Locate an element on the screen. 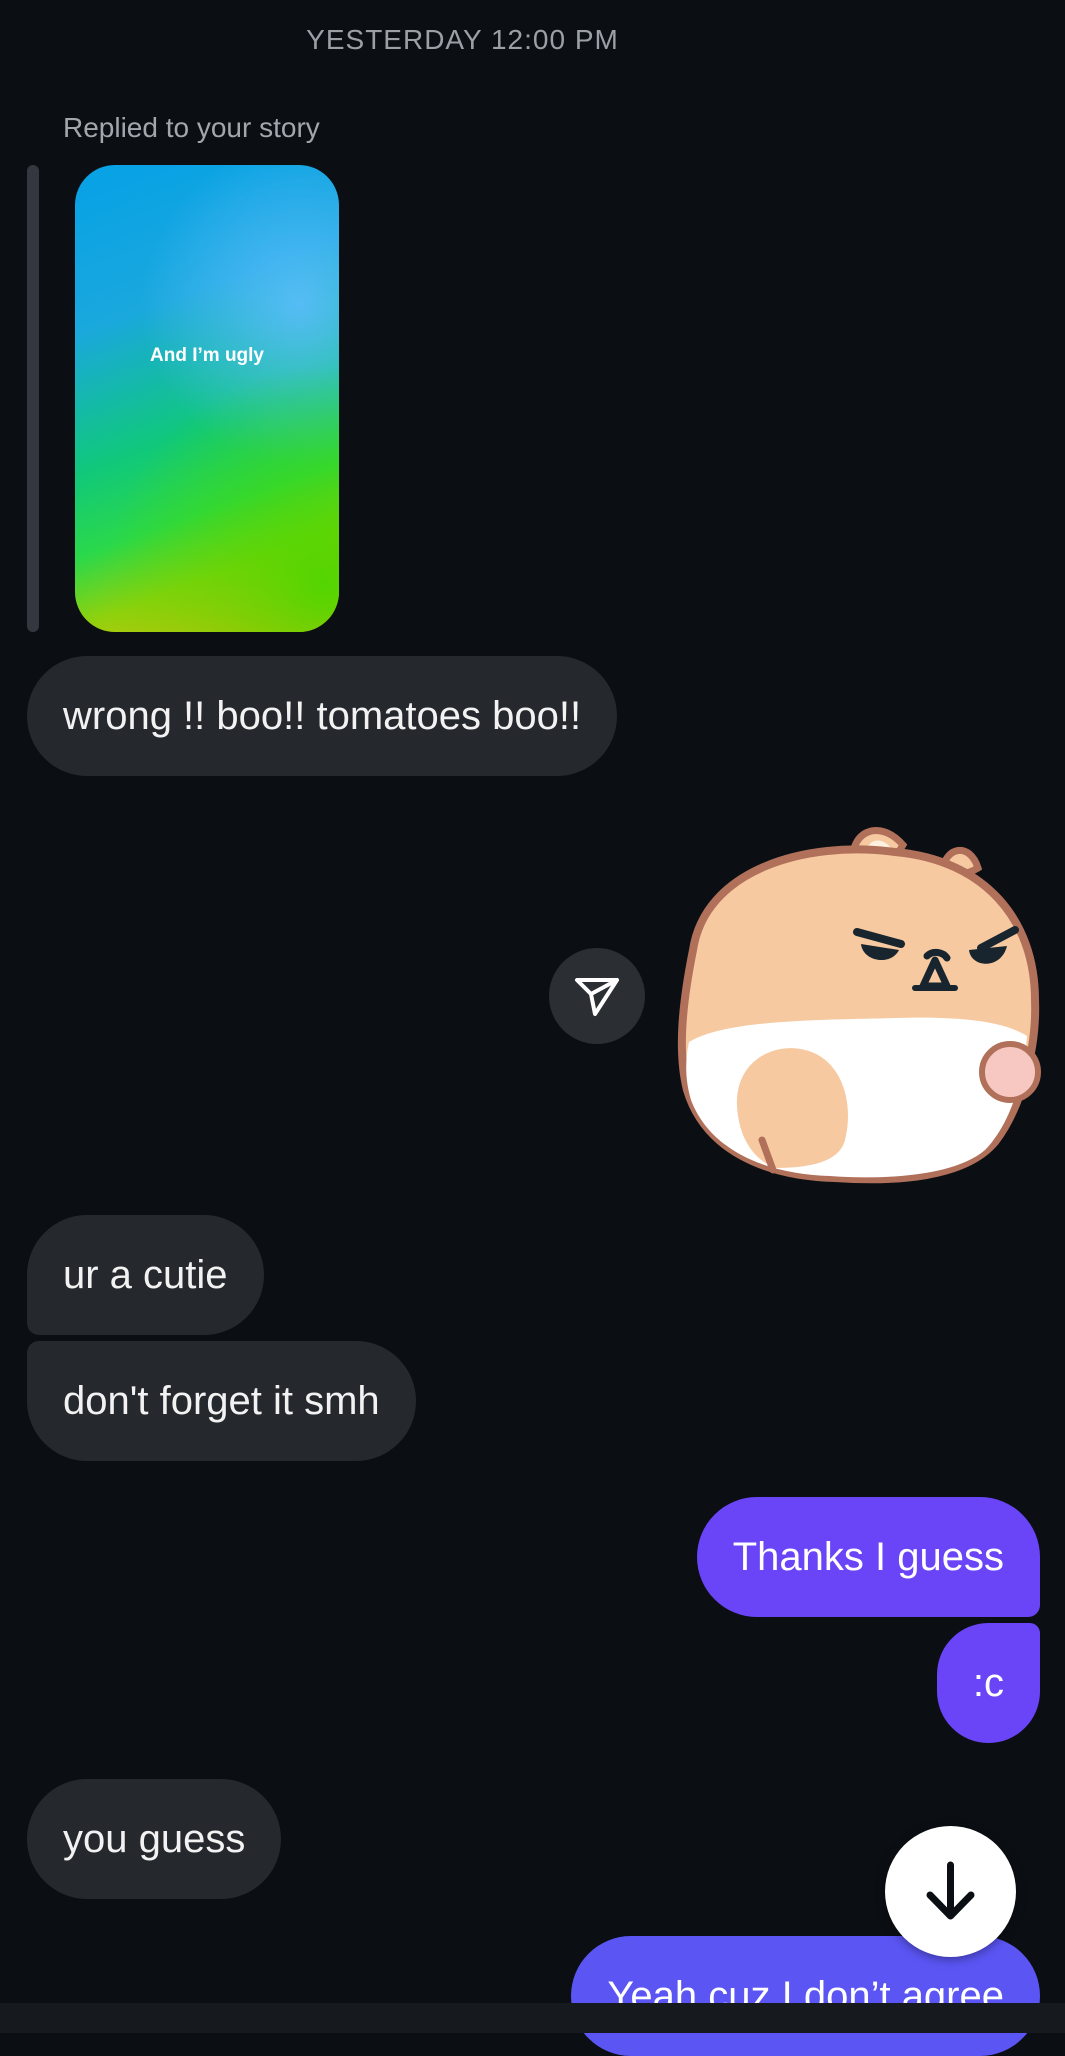 Image resolution: width=1065 pixels, height=2056 pixels. message-bubble-outgoing: Thanks I guess is located at coordinates (868, 1557).